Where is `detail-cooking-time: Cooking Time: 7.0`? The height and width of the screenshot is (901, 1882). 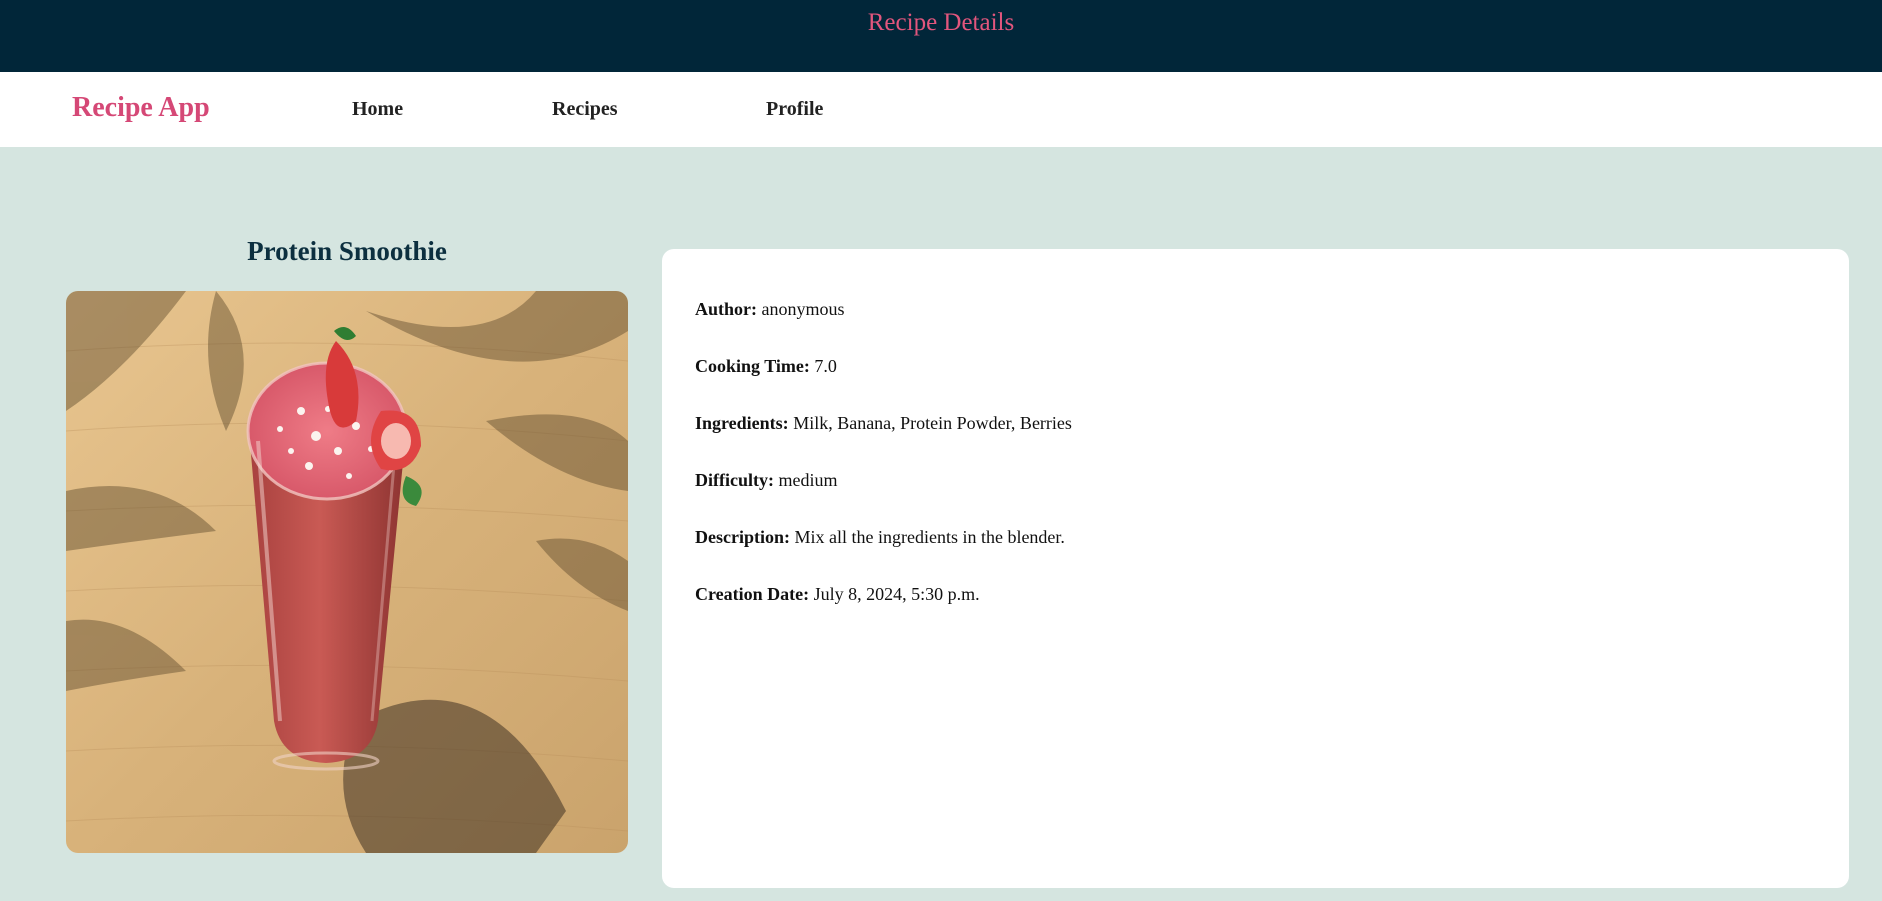 detail-cooking-time: Cooking Time: 7.0 is located at coordinates (766, 366).